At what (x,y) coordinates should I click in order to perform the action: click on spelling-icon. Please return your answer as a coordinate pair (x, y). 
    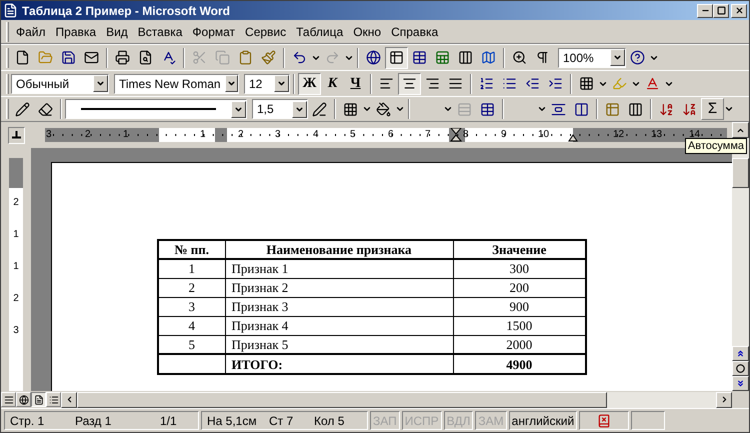
    Looking at the image, I should click on (168, 57).